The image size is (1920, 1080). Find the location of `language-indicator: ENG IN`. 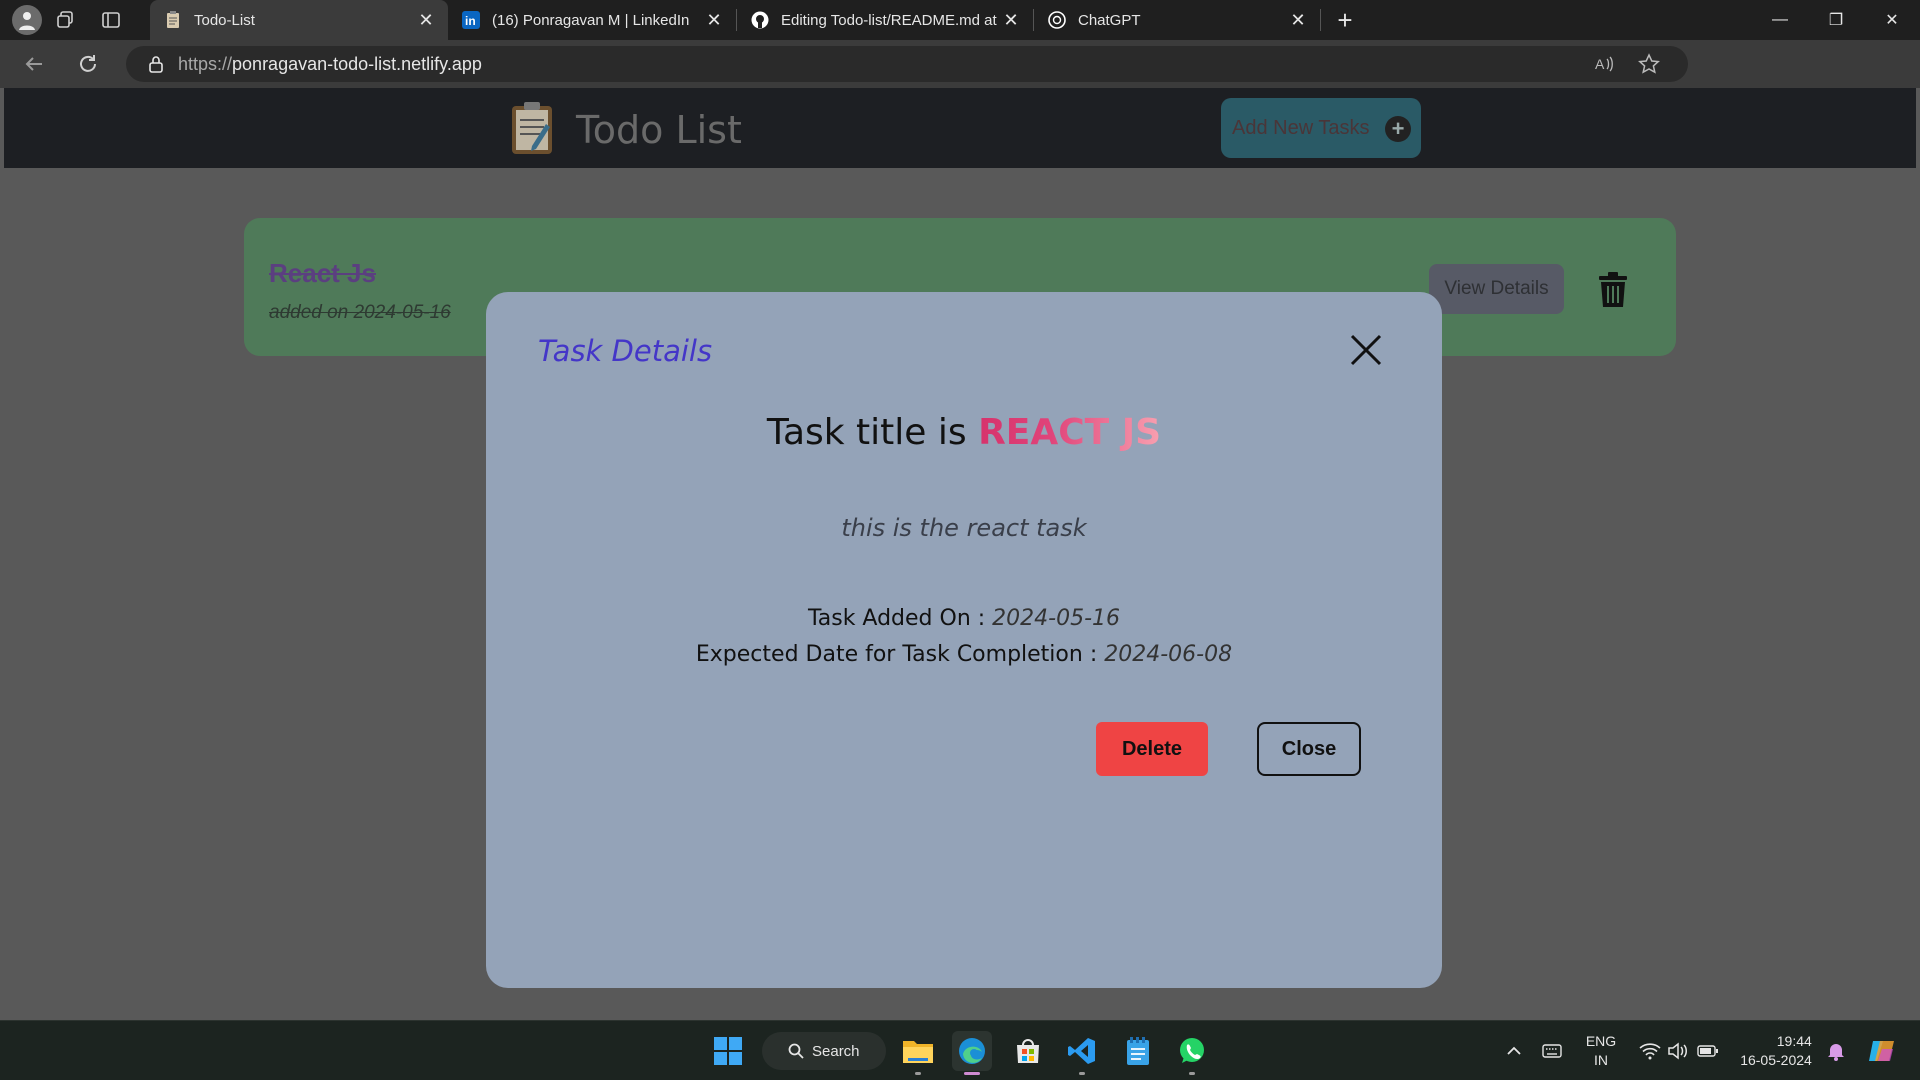

language-indicator: ENG IN is located at coordinates (1601, 1050).